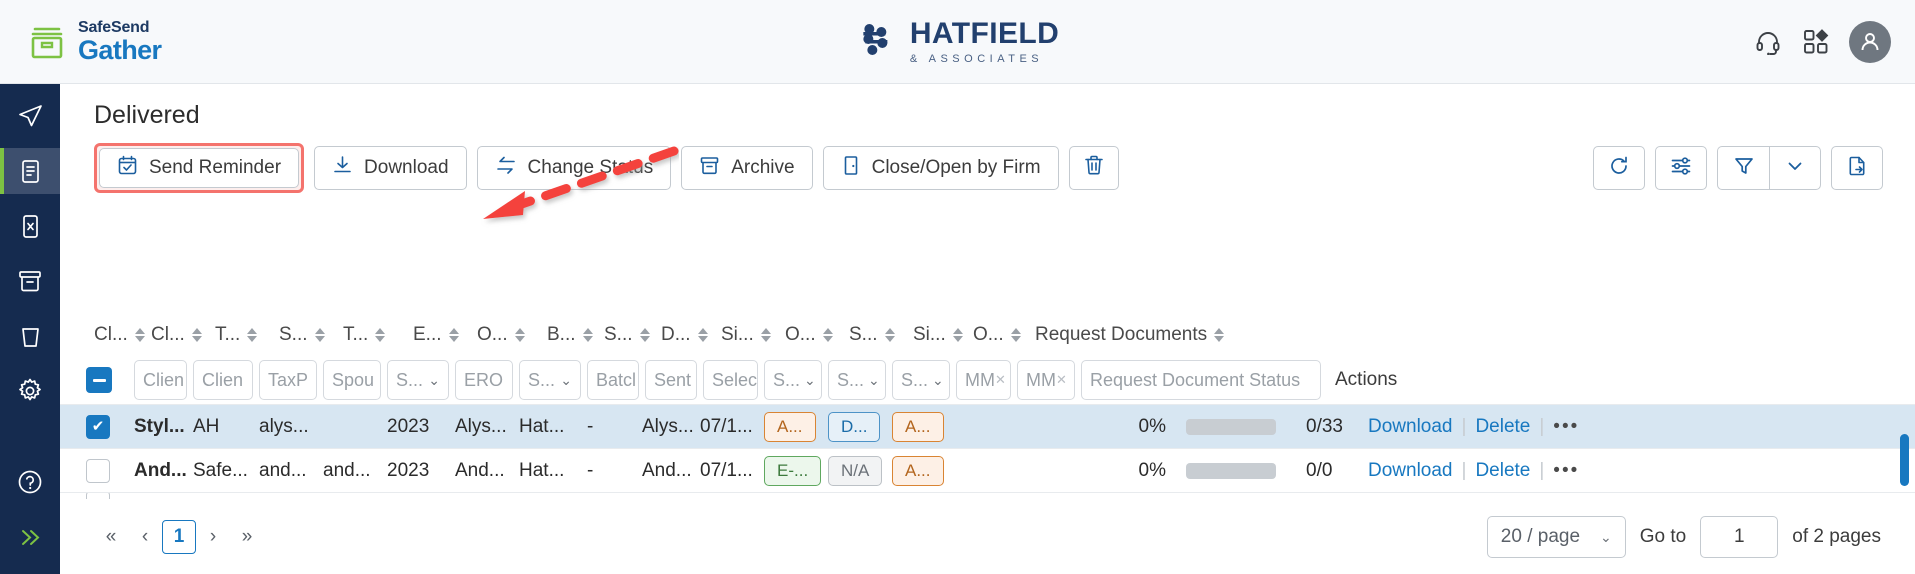 The height and width of the screenshot is (574, 1915). What do you see at coordinates (1768, 42) in the screenshot?
I see `headset-icon` at bounding box center [1768, 42].